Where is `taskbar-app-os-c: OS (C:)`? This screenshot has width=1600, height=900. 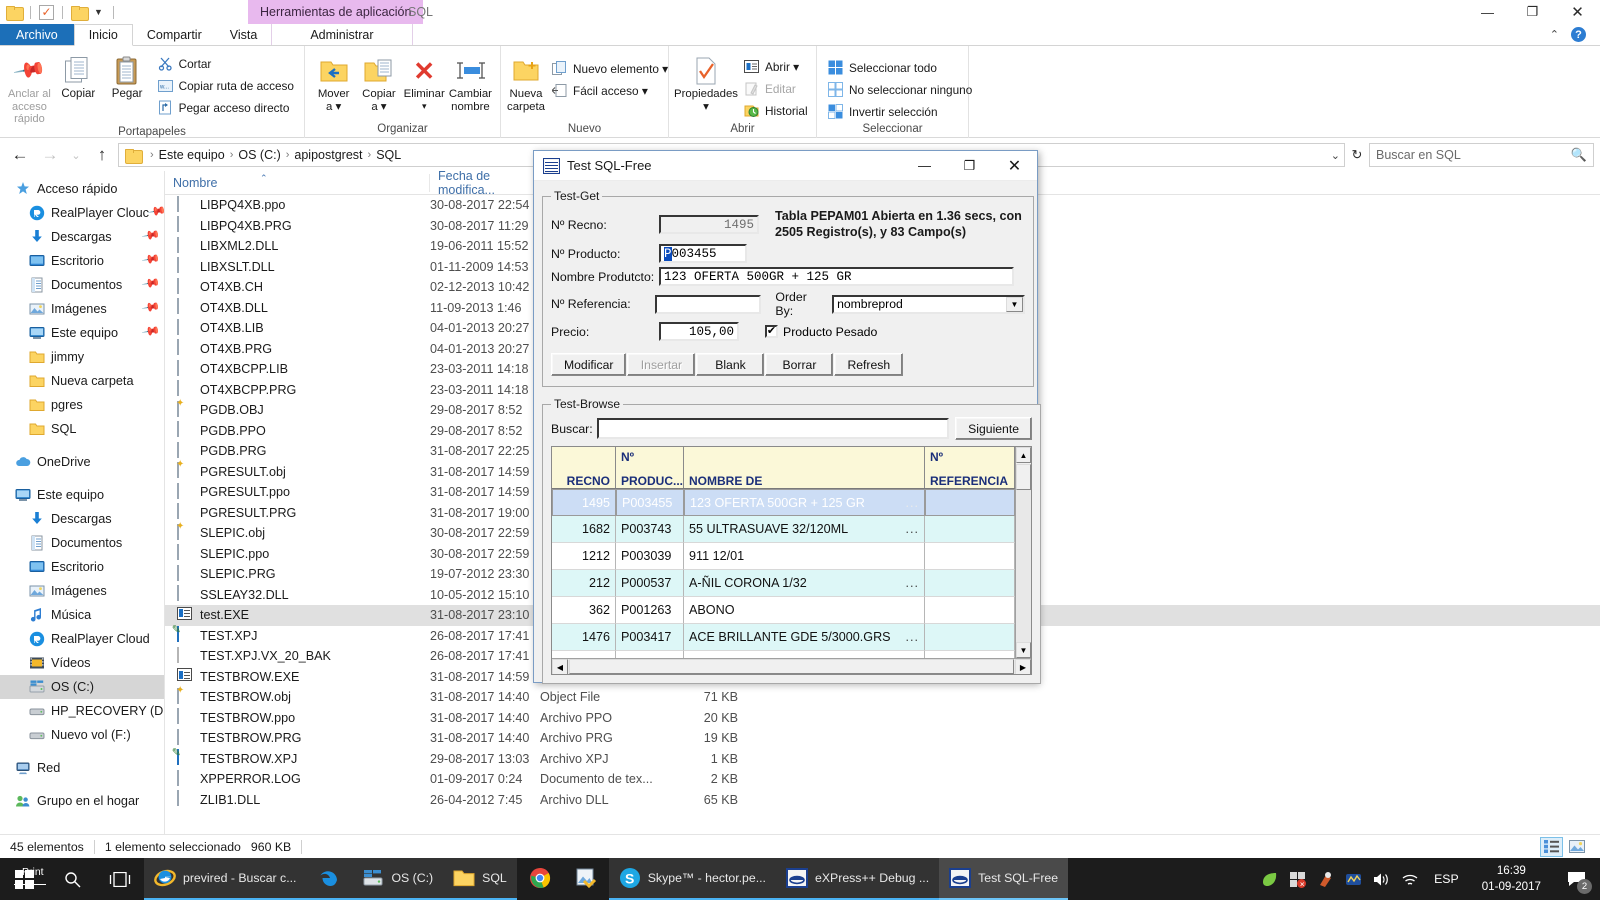
taskbar-app-os-c: OS (C:) is located at coordinates (398, 879).